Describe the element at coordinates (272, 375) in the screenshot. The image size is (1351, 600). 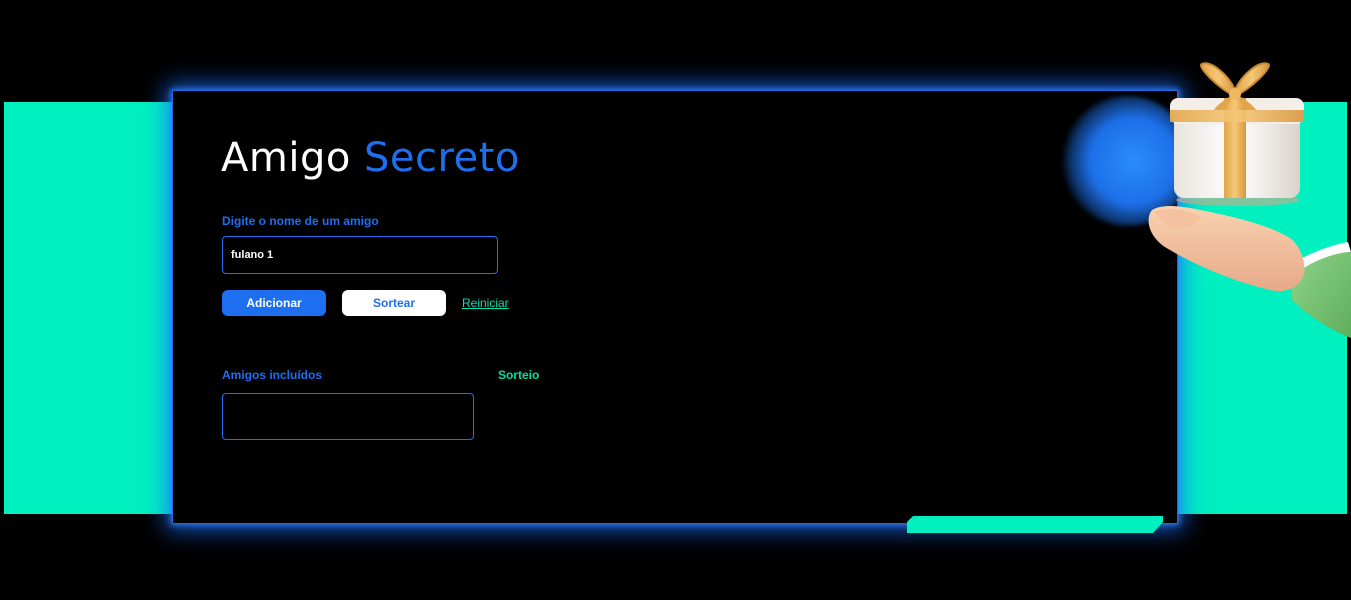
I see `friends-list-label: Amigos incluídos` at that location.